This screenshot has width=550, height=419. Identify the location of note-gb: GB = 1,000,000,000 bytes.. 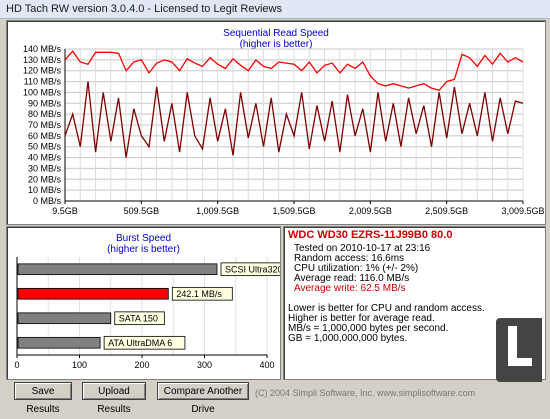
(348, 338).